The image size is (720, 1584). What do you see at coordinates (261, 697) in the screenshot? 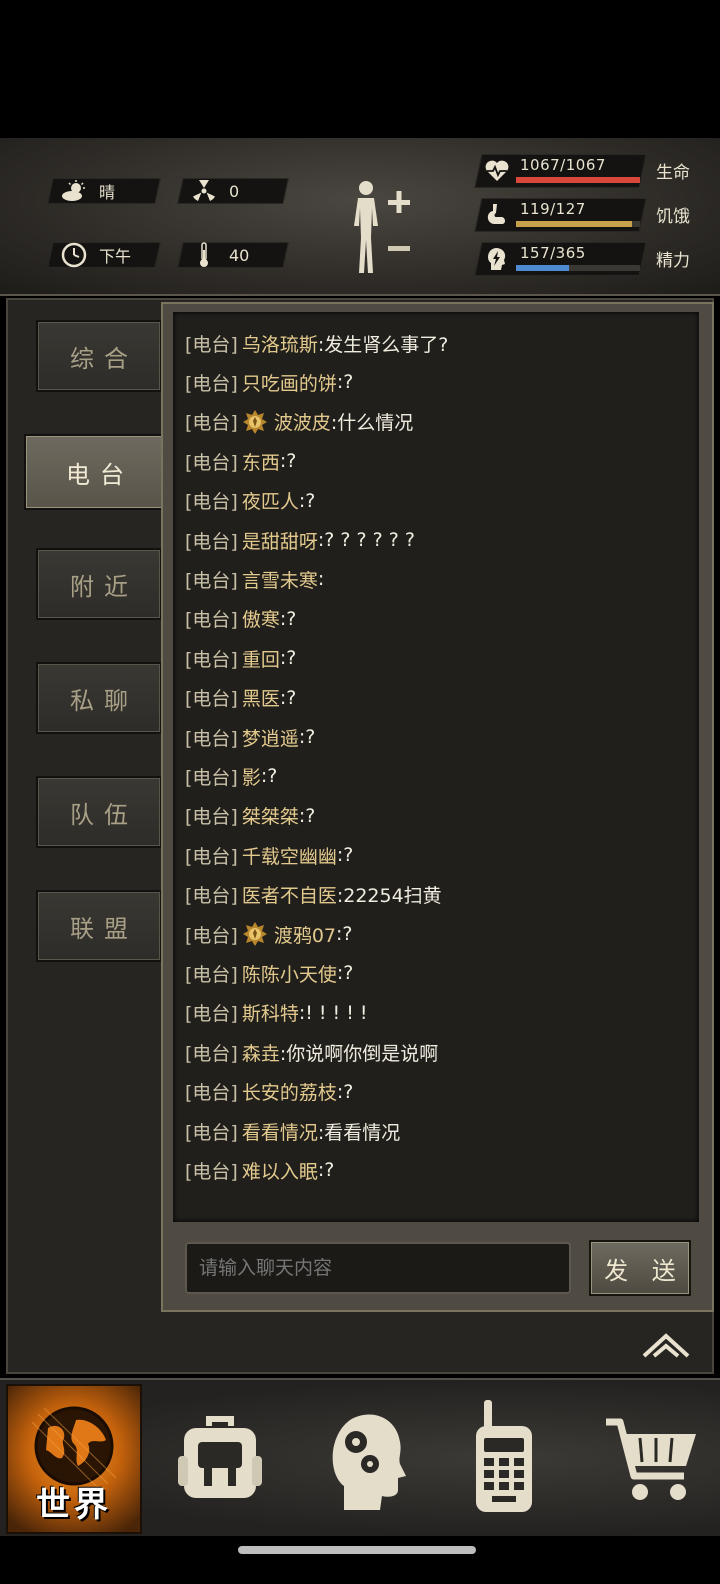
I see `message-sender: 黑医` at bounding box center [261, 697].